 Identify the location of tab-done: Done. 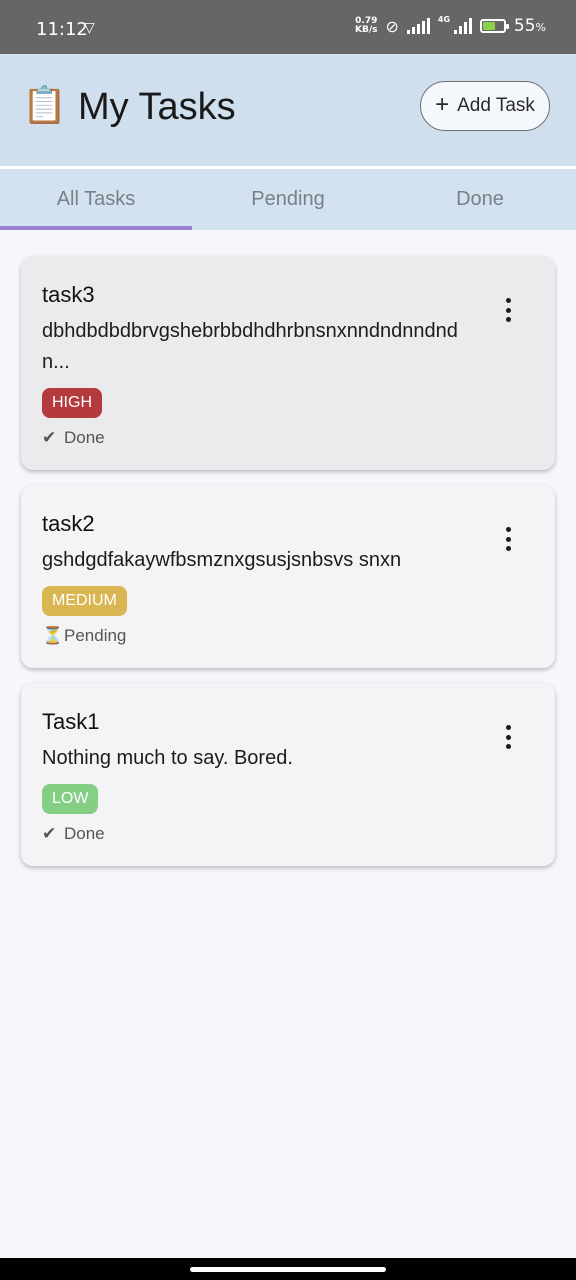
(480, 199).